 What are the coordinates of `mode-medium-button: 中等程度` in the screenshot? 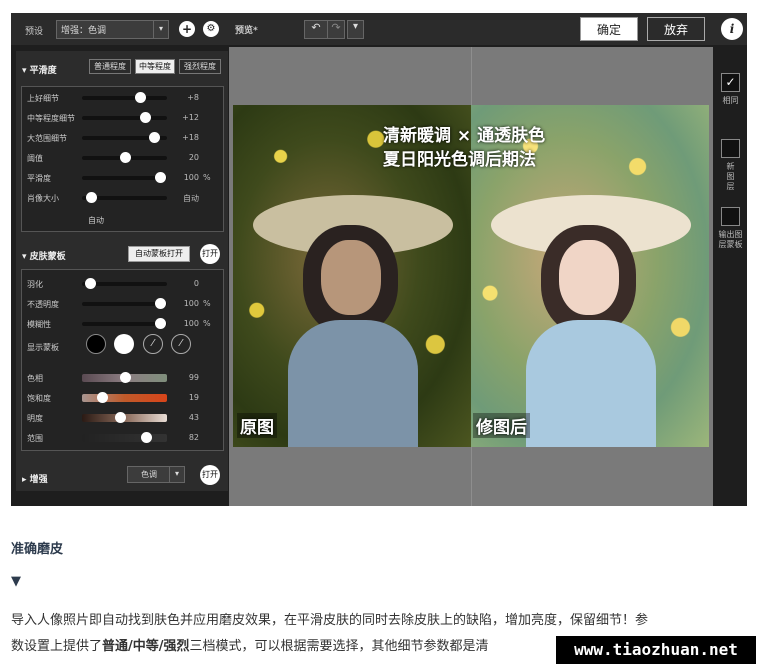 It's located at (155, 66).